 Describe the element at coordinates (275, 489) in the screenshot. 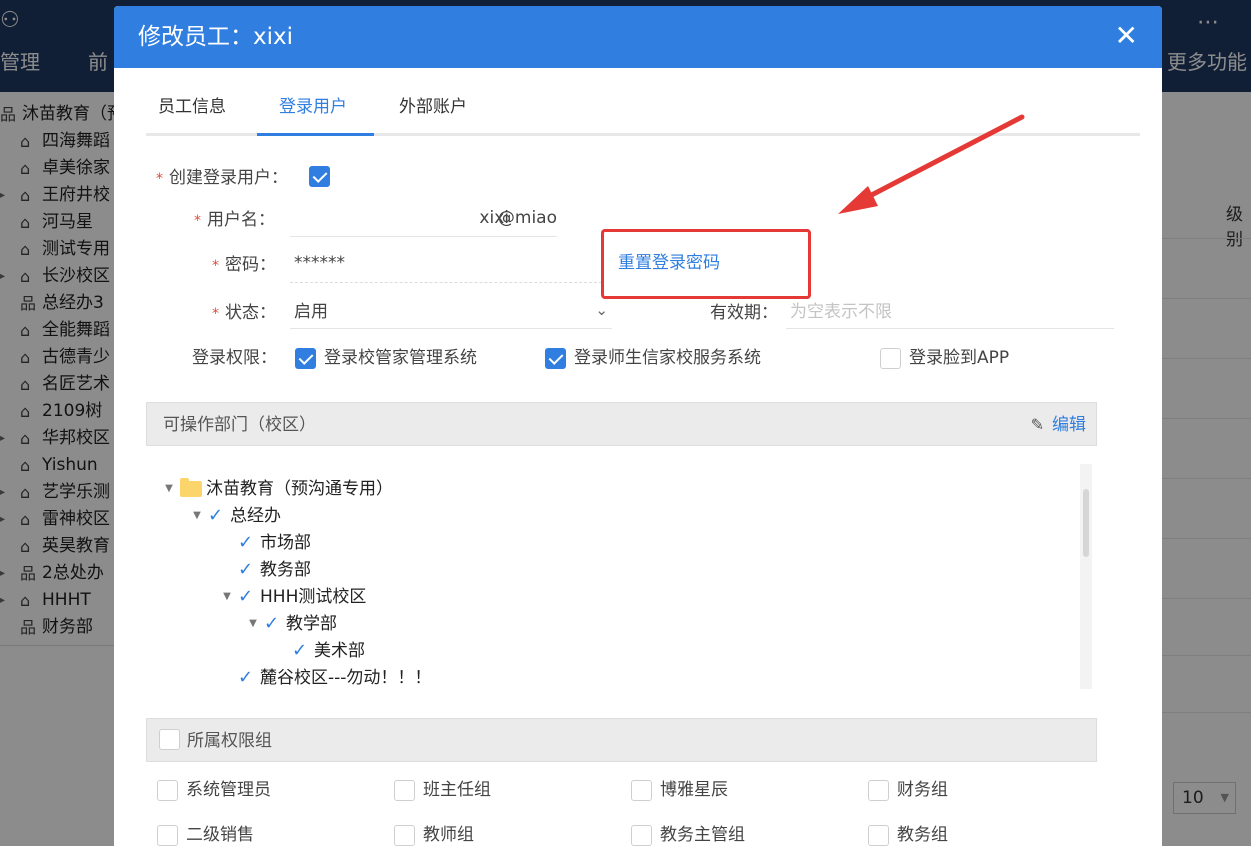

I see `tree-node: ▼ 沐苗教育（预沟通专用）` at that location.